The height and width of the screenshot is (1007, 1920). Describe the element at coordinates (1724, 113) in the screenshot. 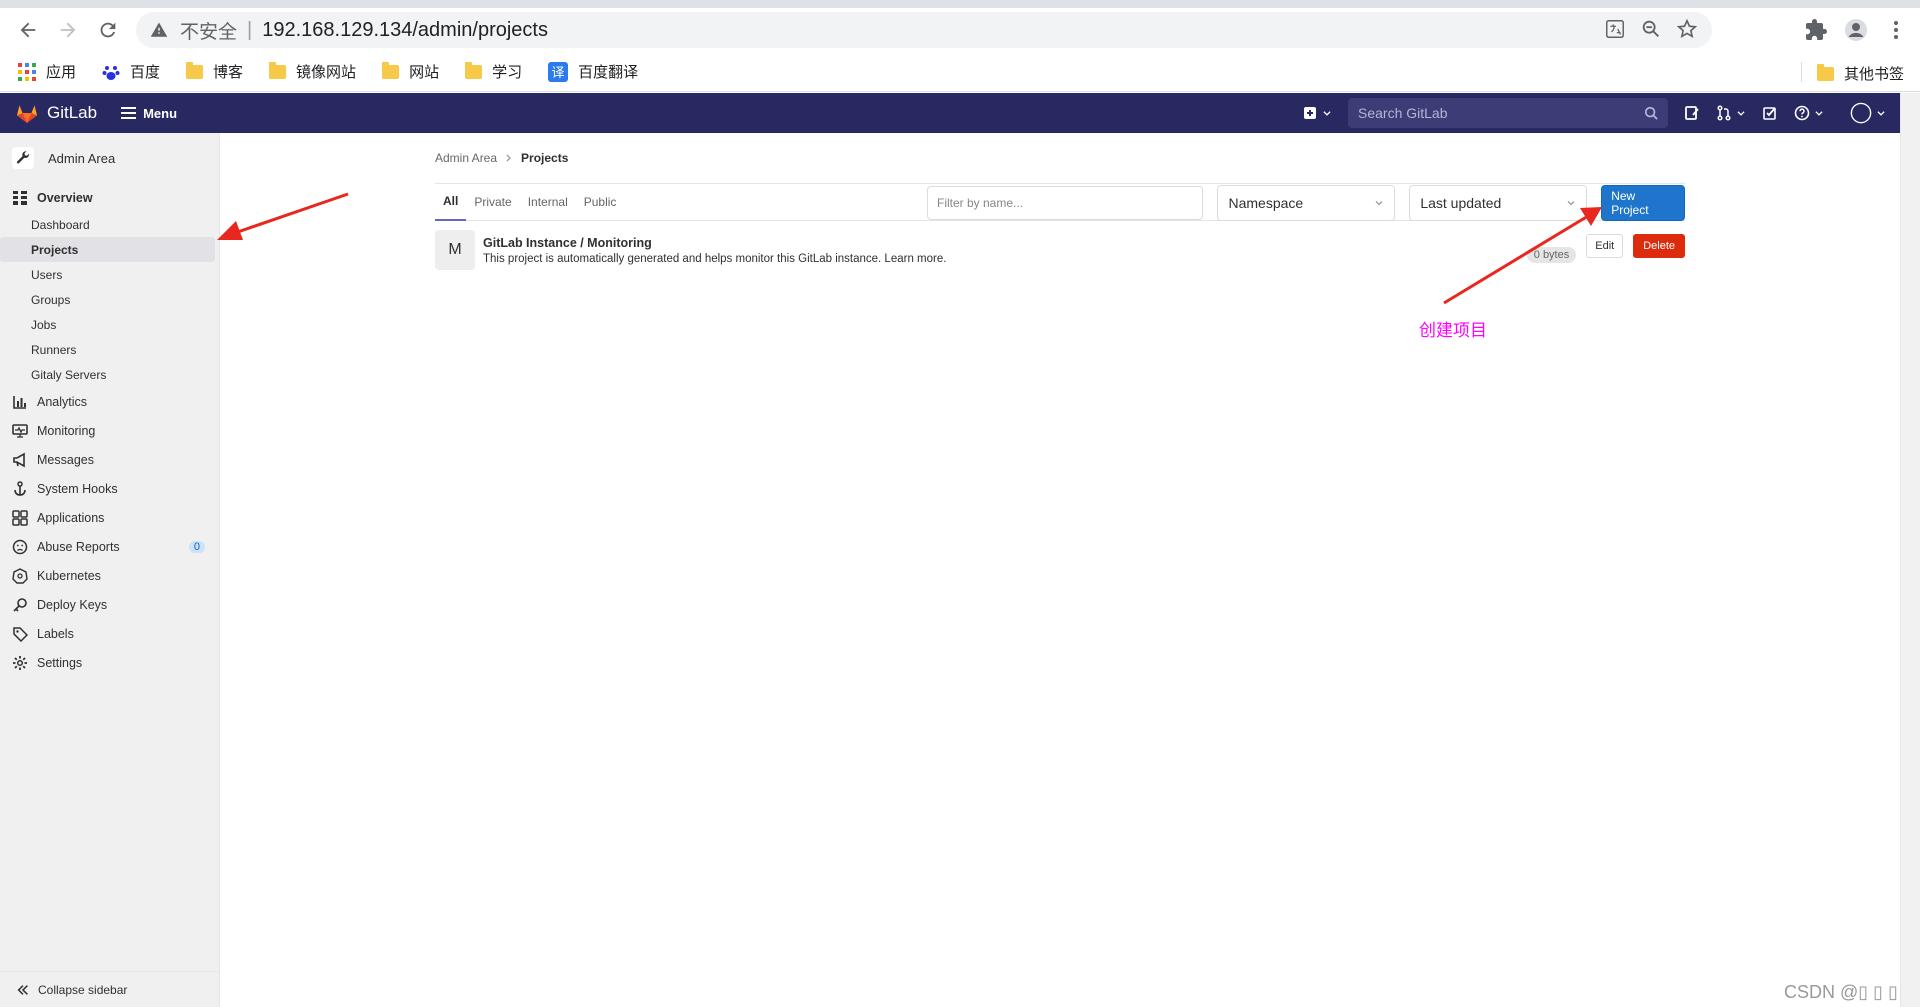

I see `merge-request-icon` at that location.